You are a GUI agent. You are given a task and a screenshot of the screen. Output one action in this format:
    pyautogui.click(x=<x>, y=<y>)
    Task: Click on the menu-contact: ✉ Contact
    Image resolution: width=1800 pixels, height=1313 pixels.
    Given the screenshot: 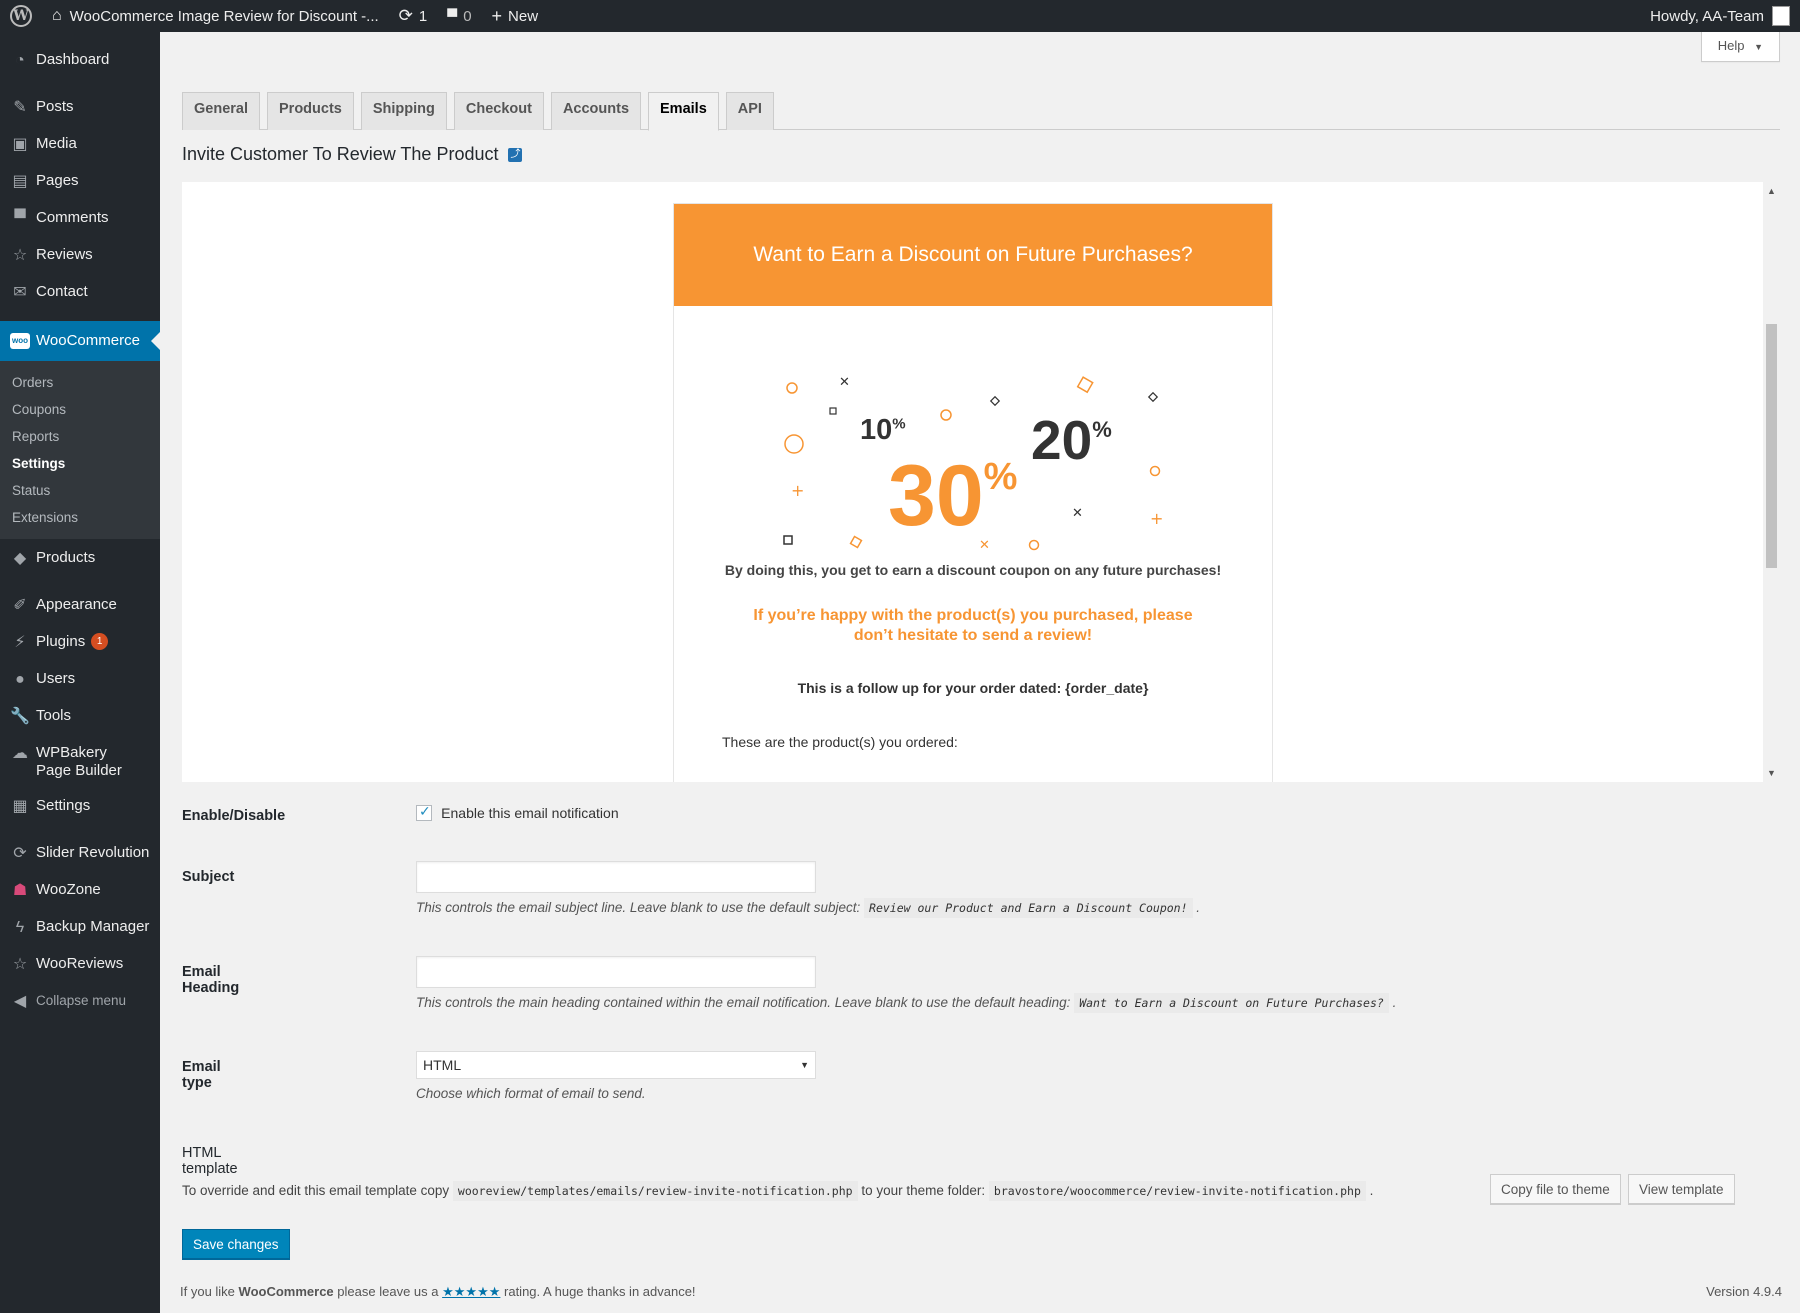 What is the action you would take?
    pyautogui.click(x=80, y=292)
    